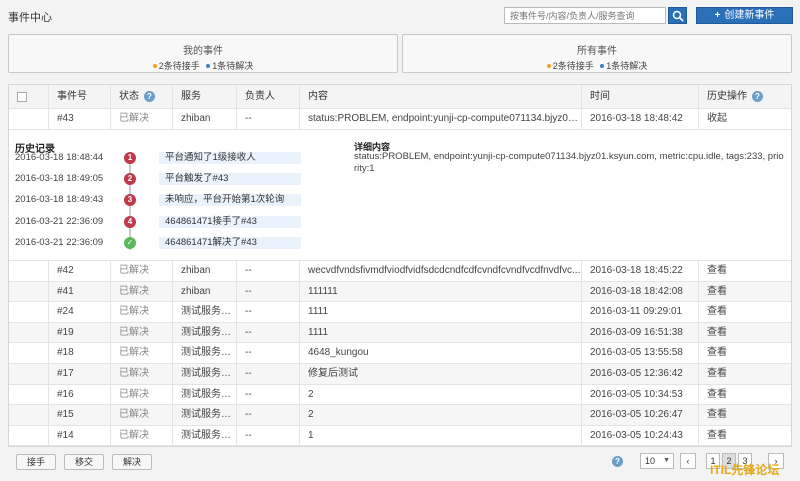  I want to click on timeline-text: 464861471解决了#43, so click(230, 243).